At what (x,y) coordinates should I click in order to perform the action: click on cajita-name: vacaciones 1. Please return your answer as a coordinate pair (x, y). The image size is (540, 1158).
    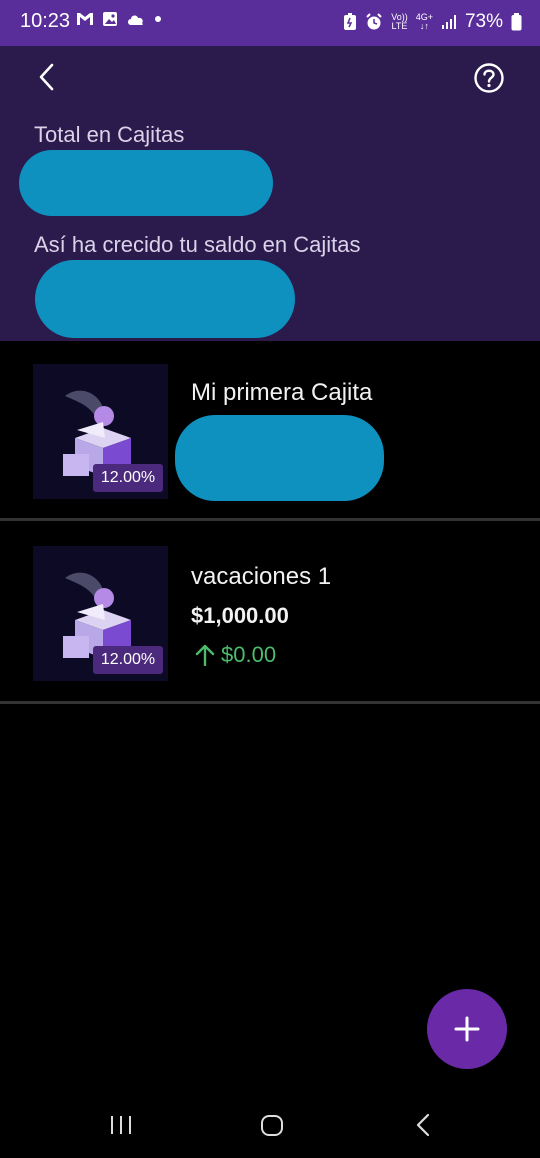
    Looking at the image, I should click on (261, 576).